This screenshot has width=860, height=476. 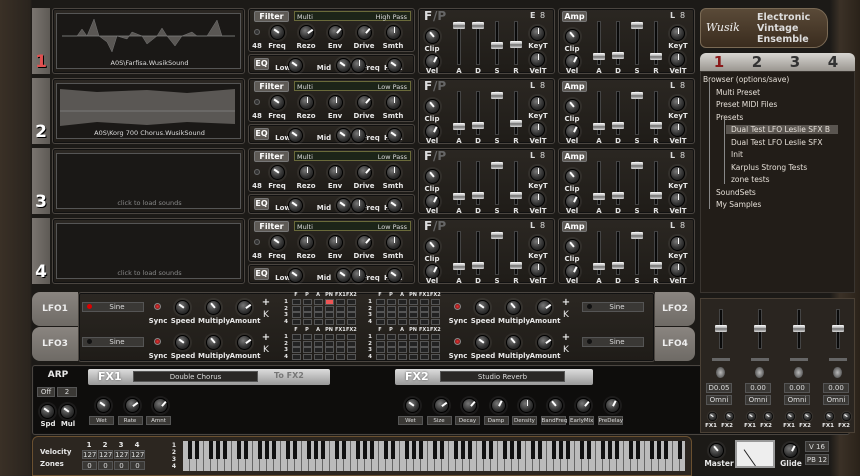 I want to click on lfo-knob-speed, so click(x=482, y=342).